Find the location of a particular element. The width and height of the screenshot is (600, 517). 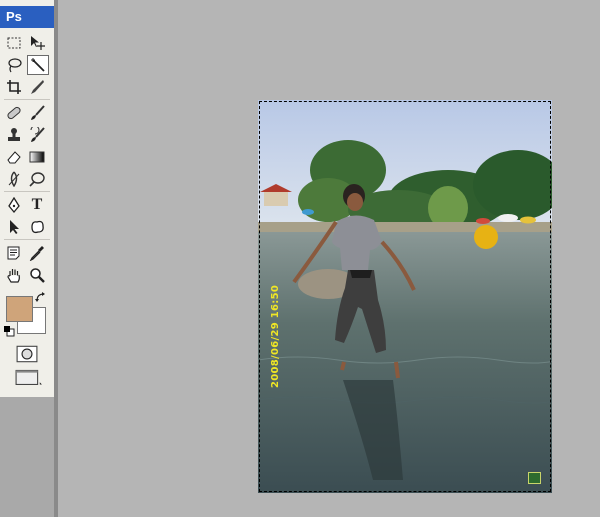

move-tool is located at coordinates (37, 43).